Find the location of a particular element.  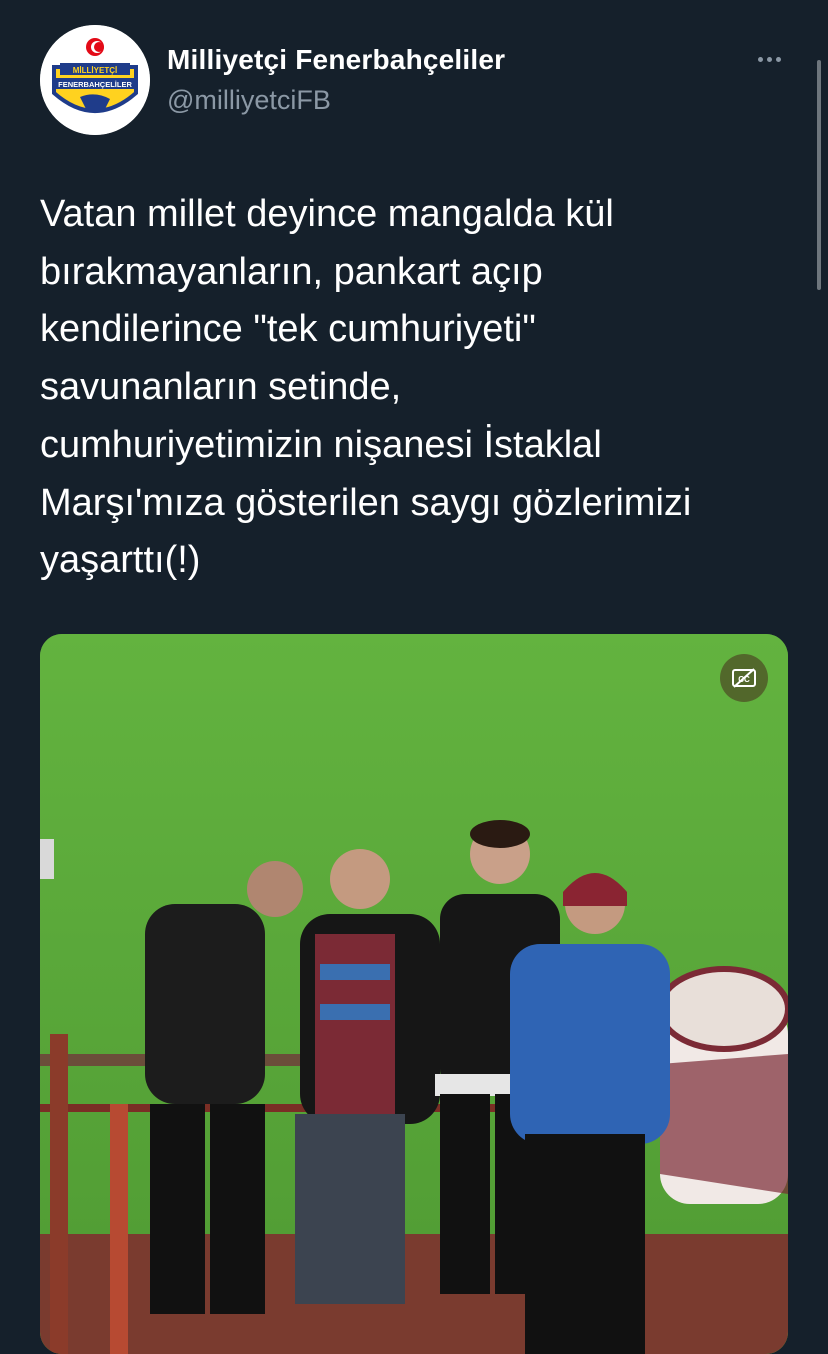

avatar-logo: MİLLİYETÇİ FENERBAHÇELİLER is located at coordinates (95, 80).